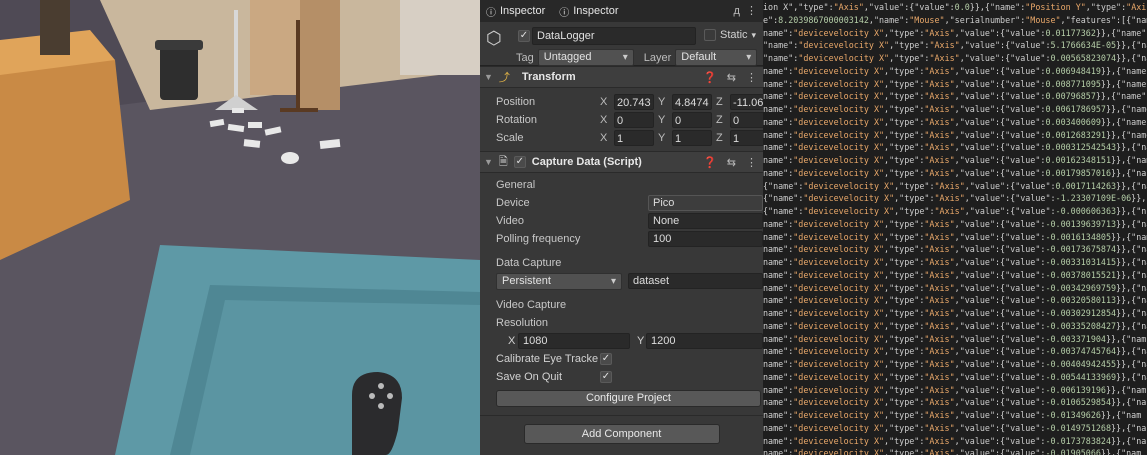 The image size is (1147, 455). What do you see at coordinates (695, 281) in the screenshot?
I see `dataset-field: dataset` at bounding box center [695, 281].